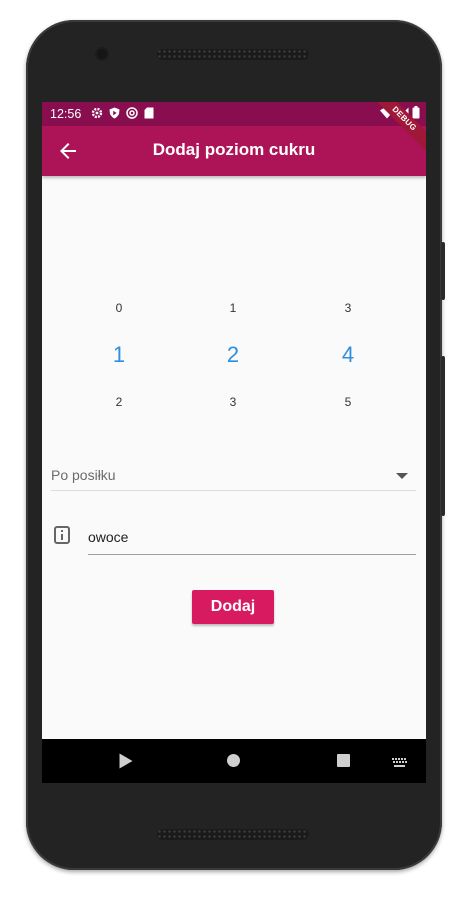  What do you see at coordinates (83, 475) in the screenshot?
I see `dropdown-selected-value: Po posiłku` at bounding box center [83, 475].